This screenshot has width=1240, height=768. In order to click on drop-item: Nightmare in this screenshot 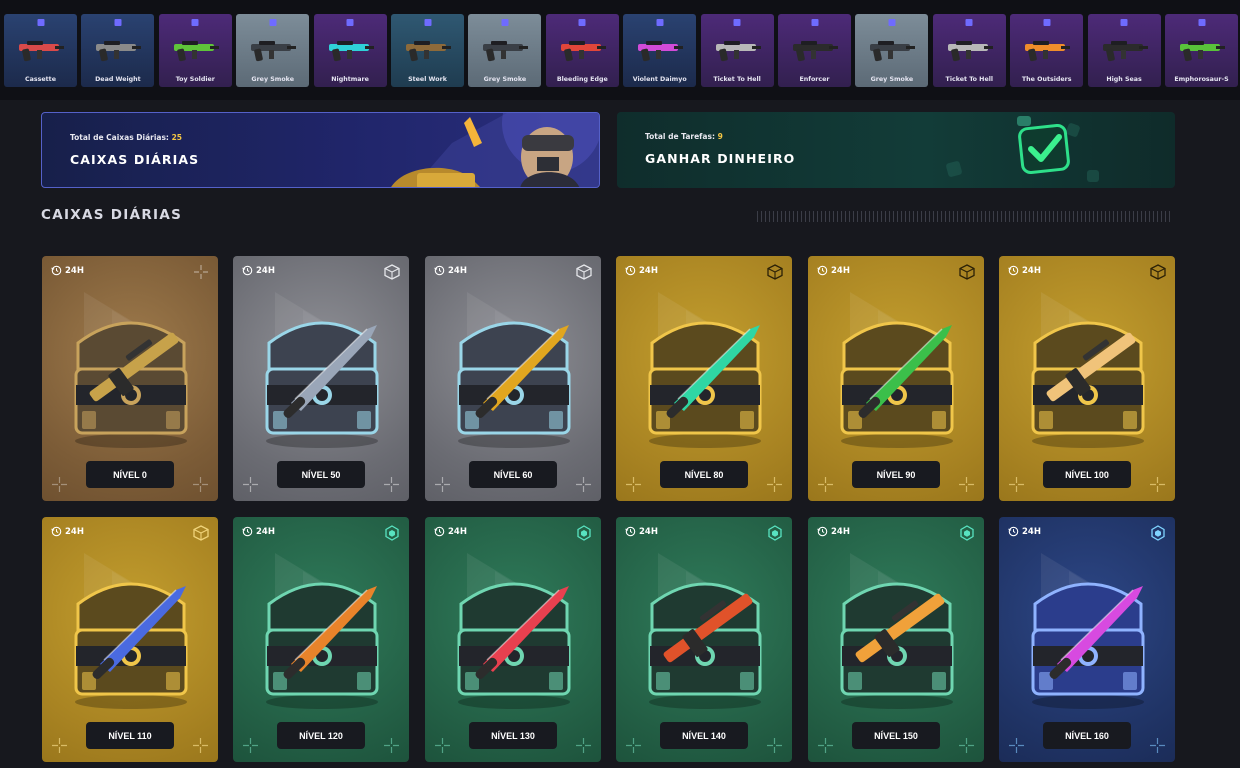, I will do `click(350, 50)`.